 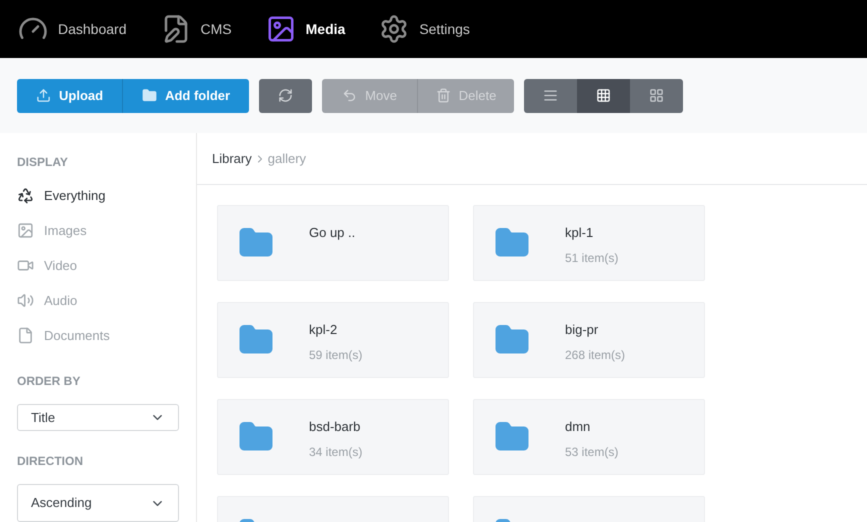 I want to click on folder-card: Go up .., so click(x=333, y=243).